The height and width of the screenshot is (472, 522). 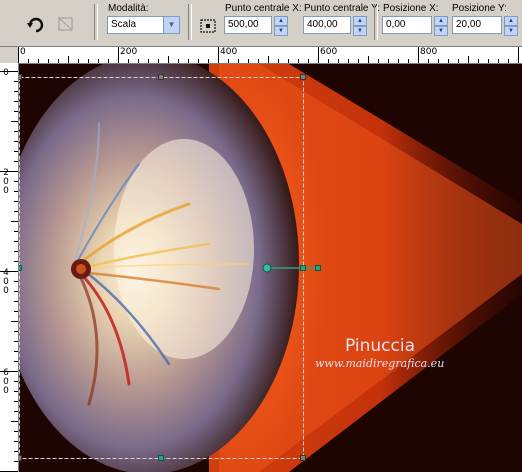 What do you see at coordinates (303, 77) in the screenshot?
I see `resize-handle-top-right` at bounding box center [303, 77].